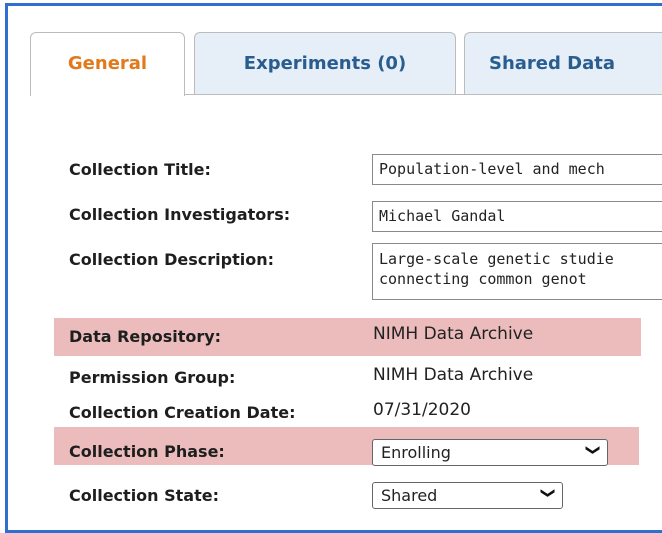 The image size is (662, 533). I want to click on tab-general: General, so click(107, 64).